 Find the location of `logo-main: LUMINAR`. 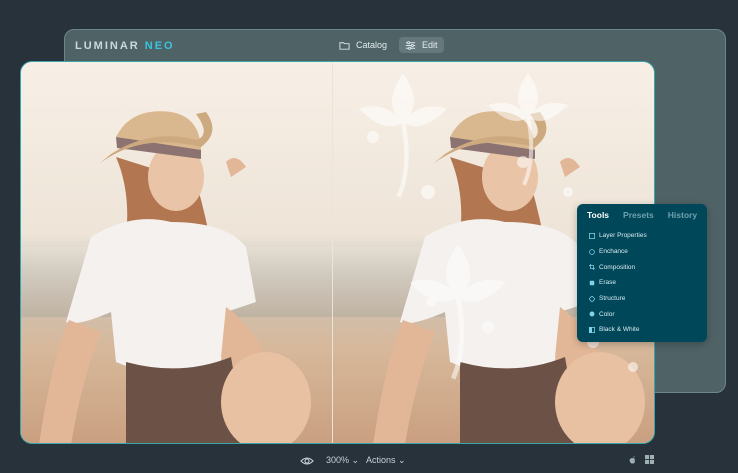

logo-main: LUMINAR is located at coordinates (107, 46).